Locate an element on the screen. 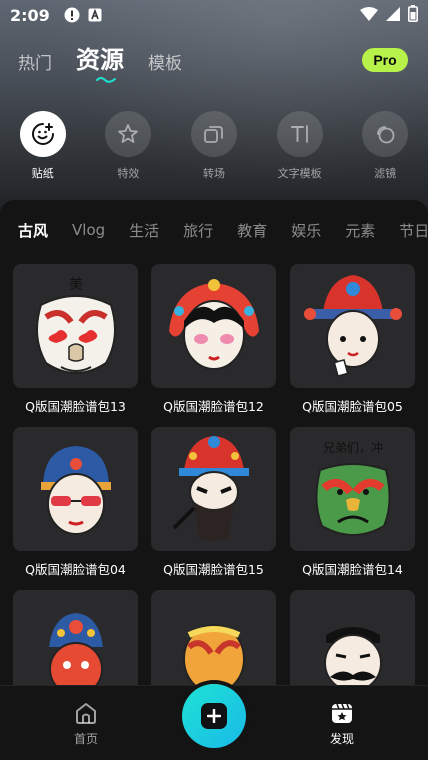 This screenshot has width=428, height=760. tab-templates: 模板 is located at coordinates (165, 64).